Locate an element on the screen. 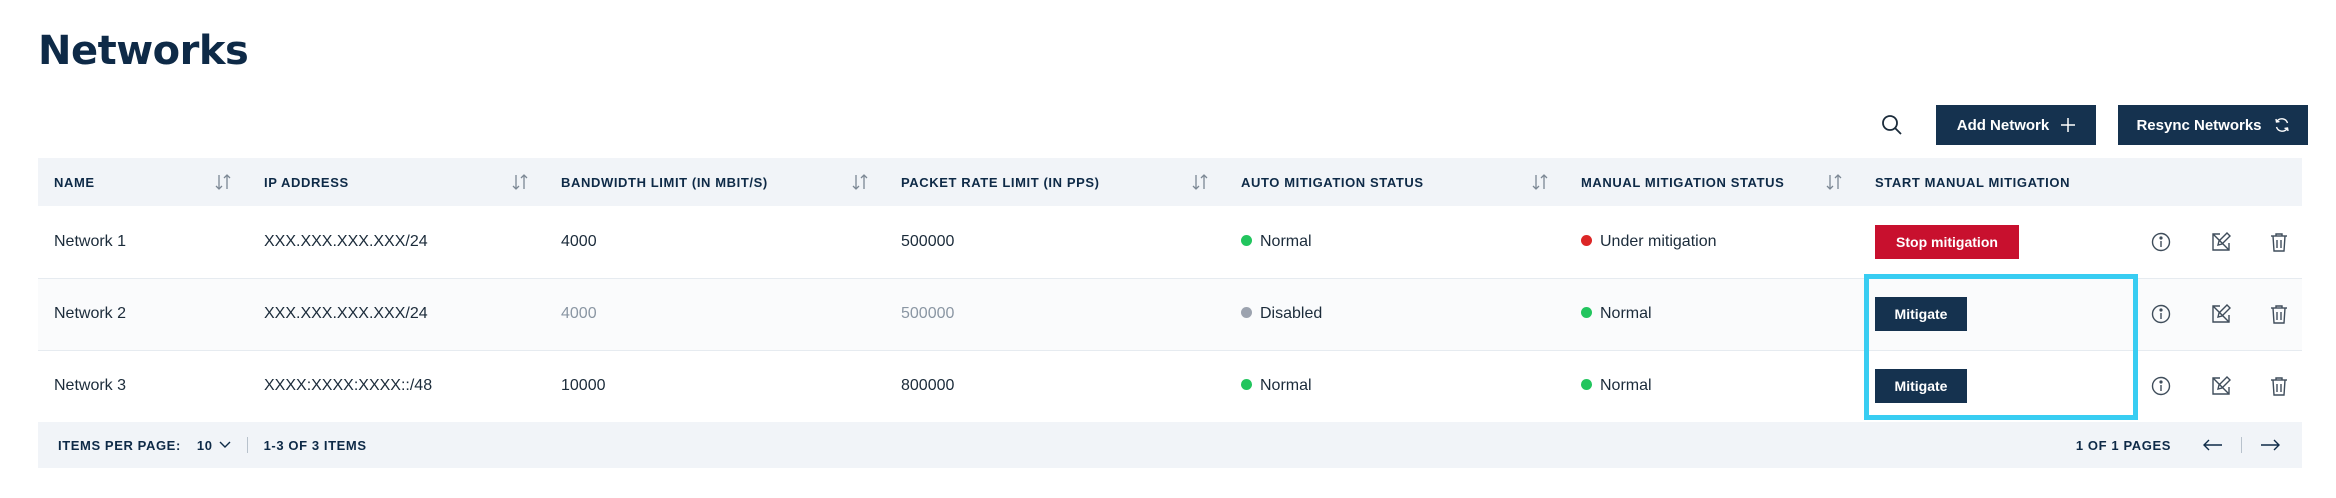 The height and width of the screenshot is (498, 2336). add-network-label: Add Network is located at coordinates (2003, 125).